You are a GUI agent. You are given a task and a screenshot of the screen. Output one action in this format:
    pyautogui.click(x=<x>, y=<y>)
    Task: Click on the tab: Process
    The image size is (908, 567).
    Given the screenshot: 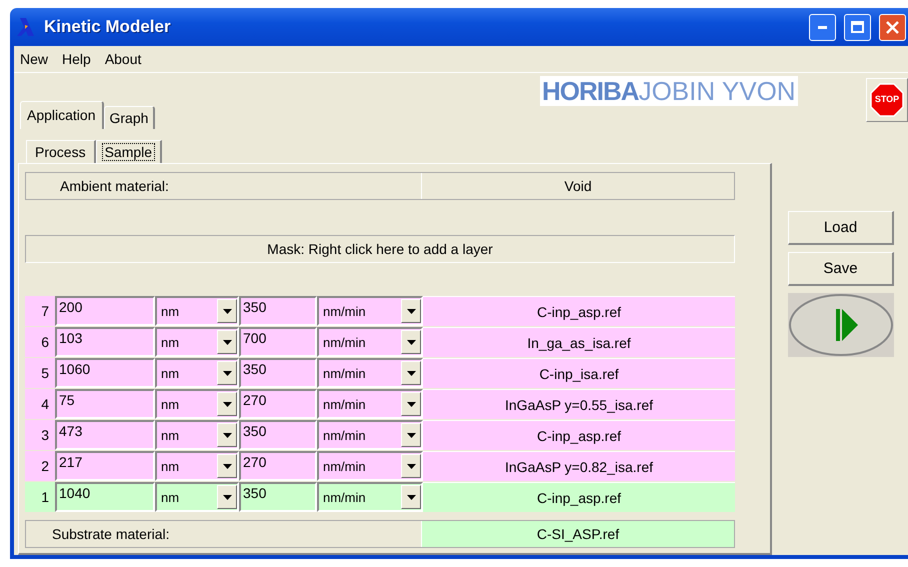 What is the action you would take?
    pyautogui.click(x=61, y=151)
    